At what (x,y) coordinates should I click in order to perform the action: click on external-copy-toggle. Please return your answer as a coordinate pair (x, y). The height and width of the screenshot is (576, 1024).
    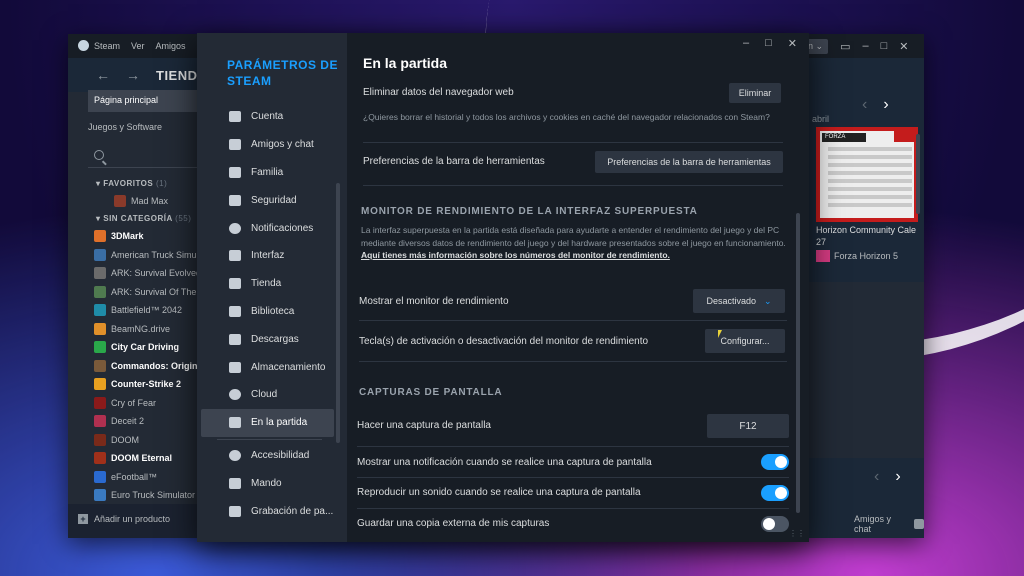
    Looking at the image, I should click on (775, 524).